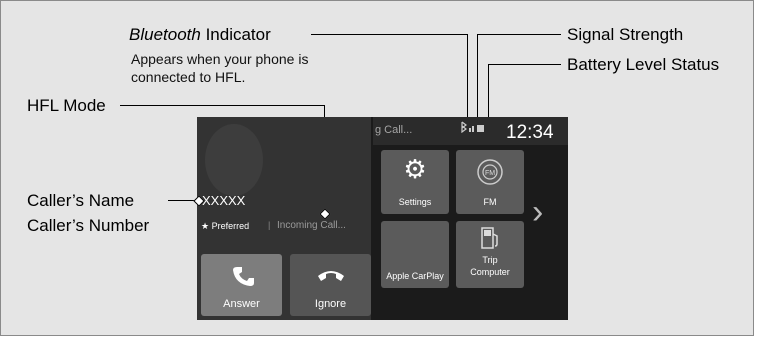  What do you see at coordinates (488, 91) in the screenshot?
I see `battery-leader-v` at bounding box center [488, 91].